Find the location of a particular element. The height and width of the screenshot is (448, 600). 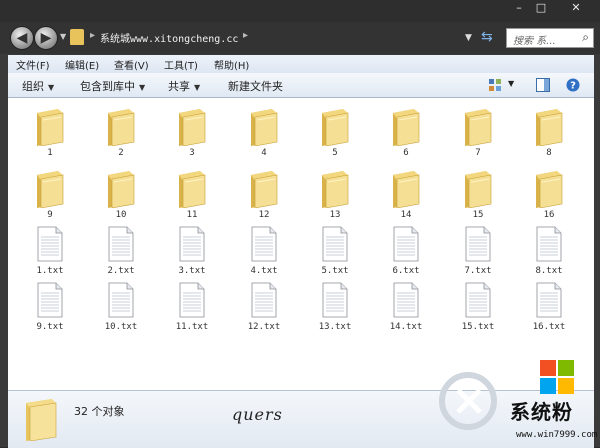

item-name: 4.txt is located at coordinates (264, 271).